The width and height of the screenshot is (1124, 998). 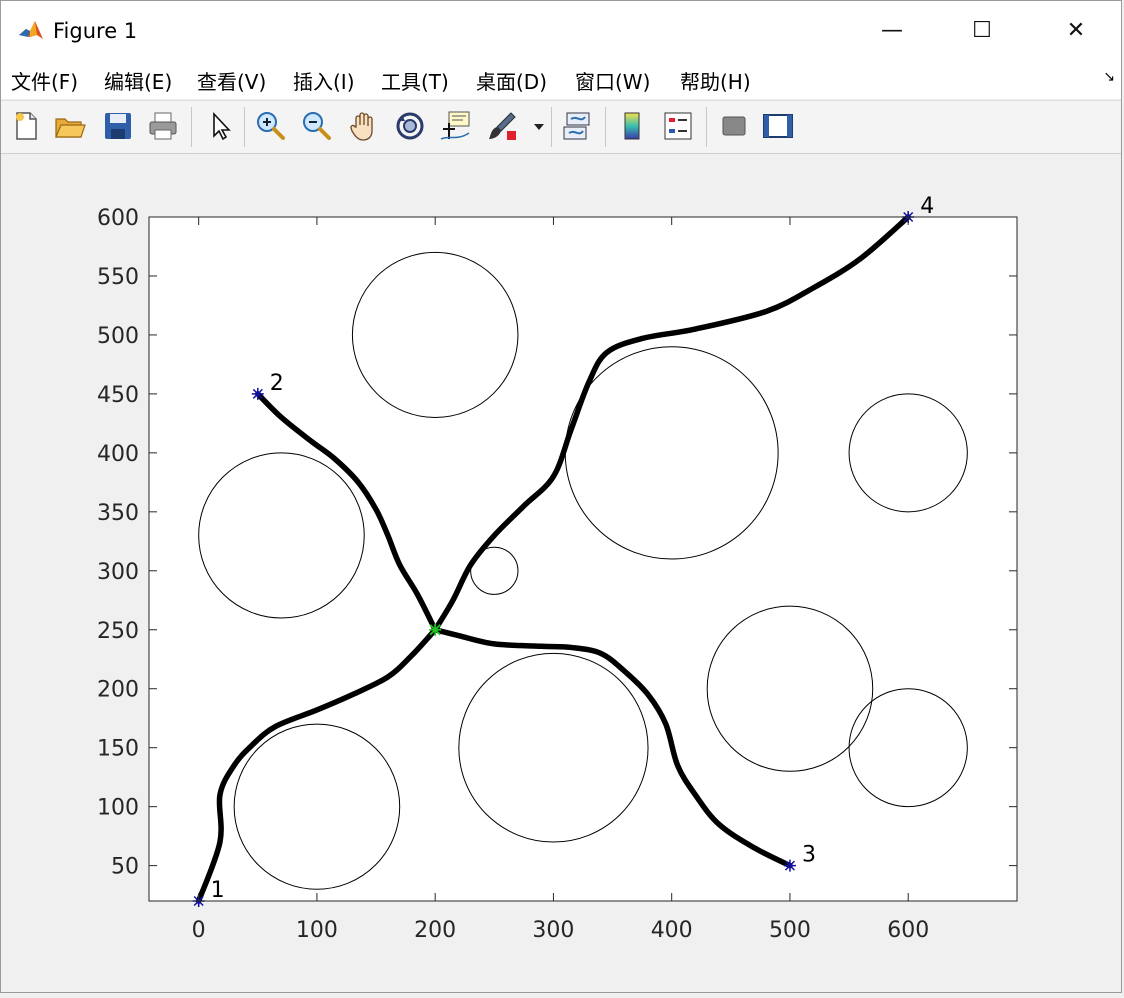 What do you see at coordinates (199, 930) in the screenshot?
I see `x-tick-label: 0` at bounding box center [199, 930].